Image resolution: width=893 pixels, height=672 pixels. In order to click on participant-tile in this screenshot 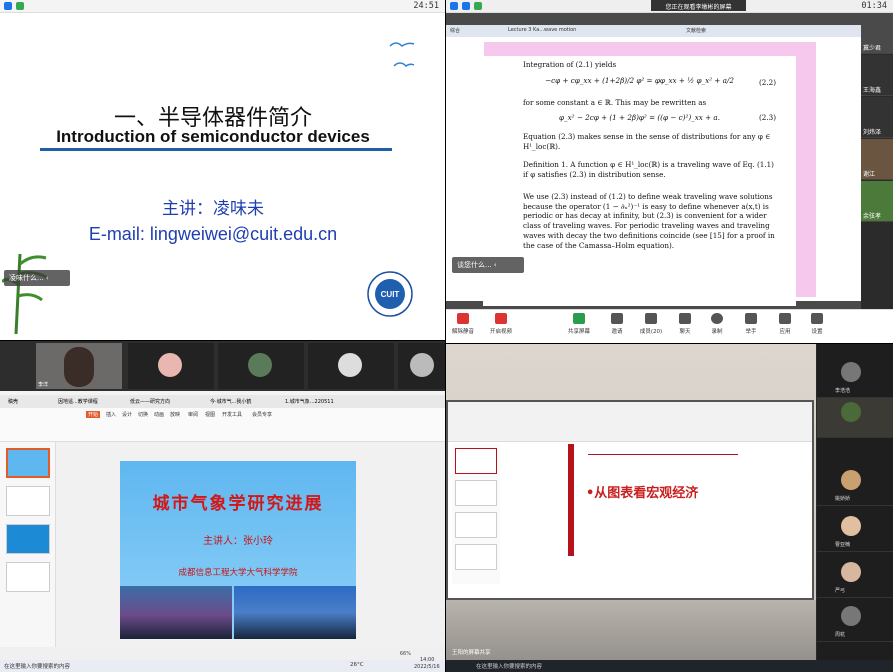, I will do `click(855, 418)`.